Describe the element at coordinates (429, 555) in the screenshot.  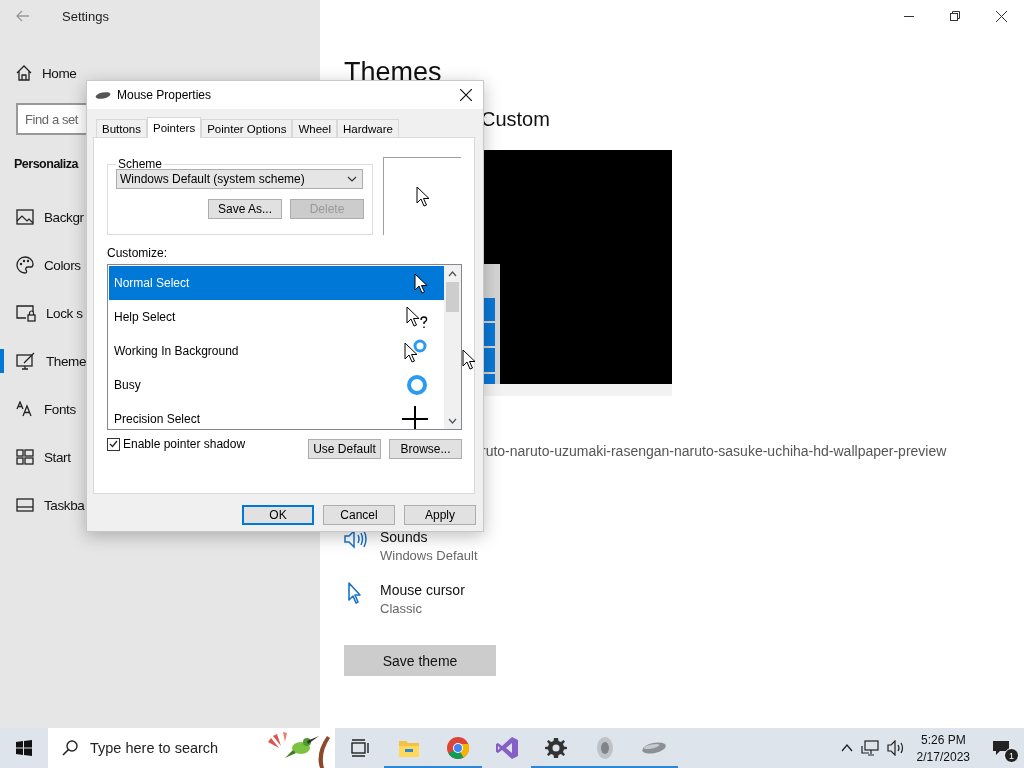
I see `item-value: Windows Default` at that location.